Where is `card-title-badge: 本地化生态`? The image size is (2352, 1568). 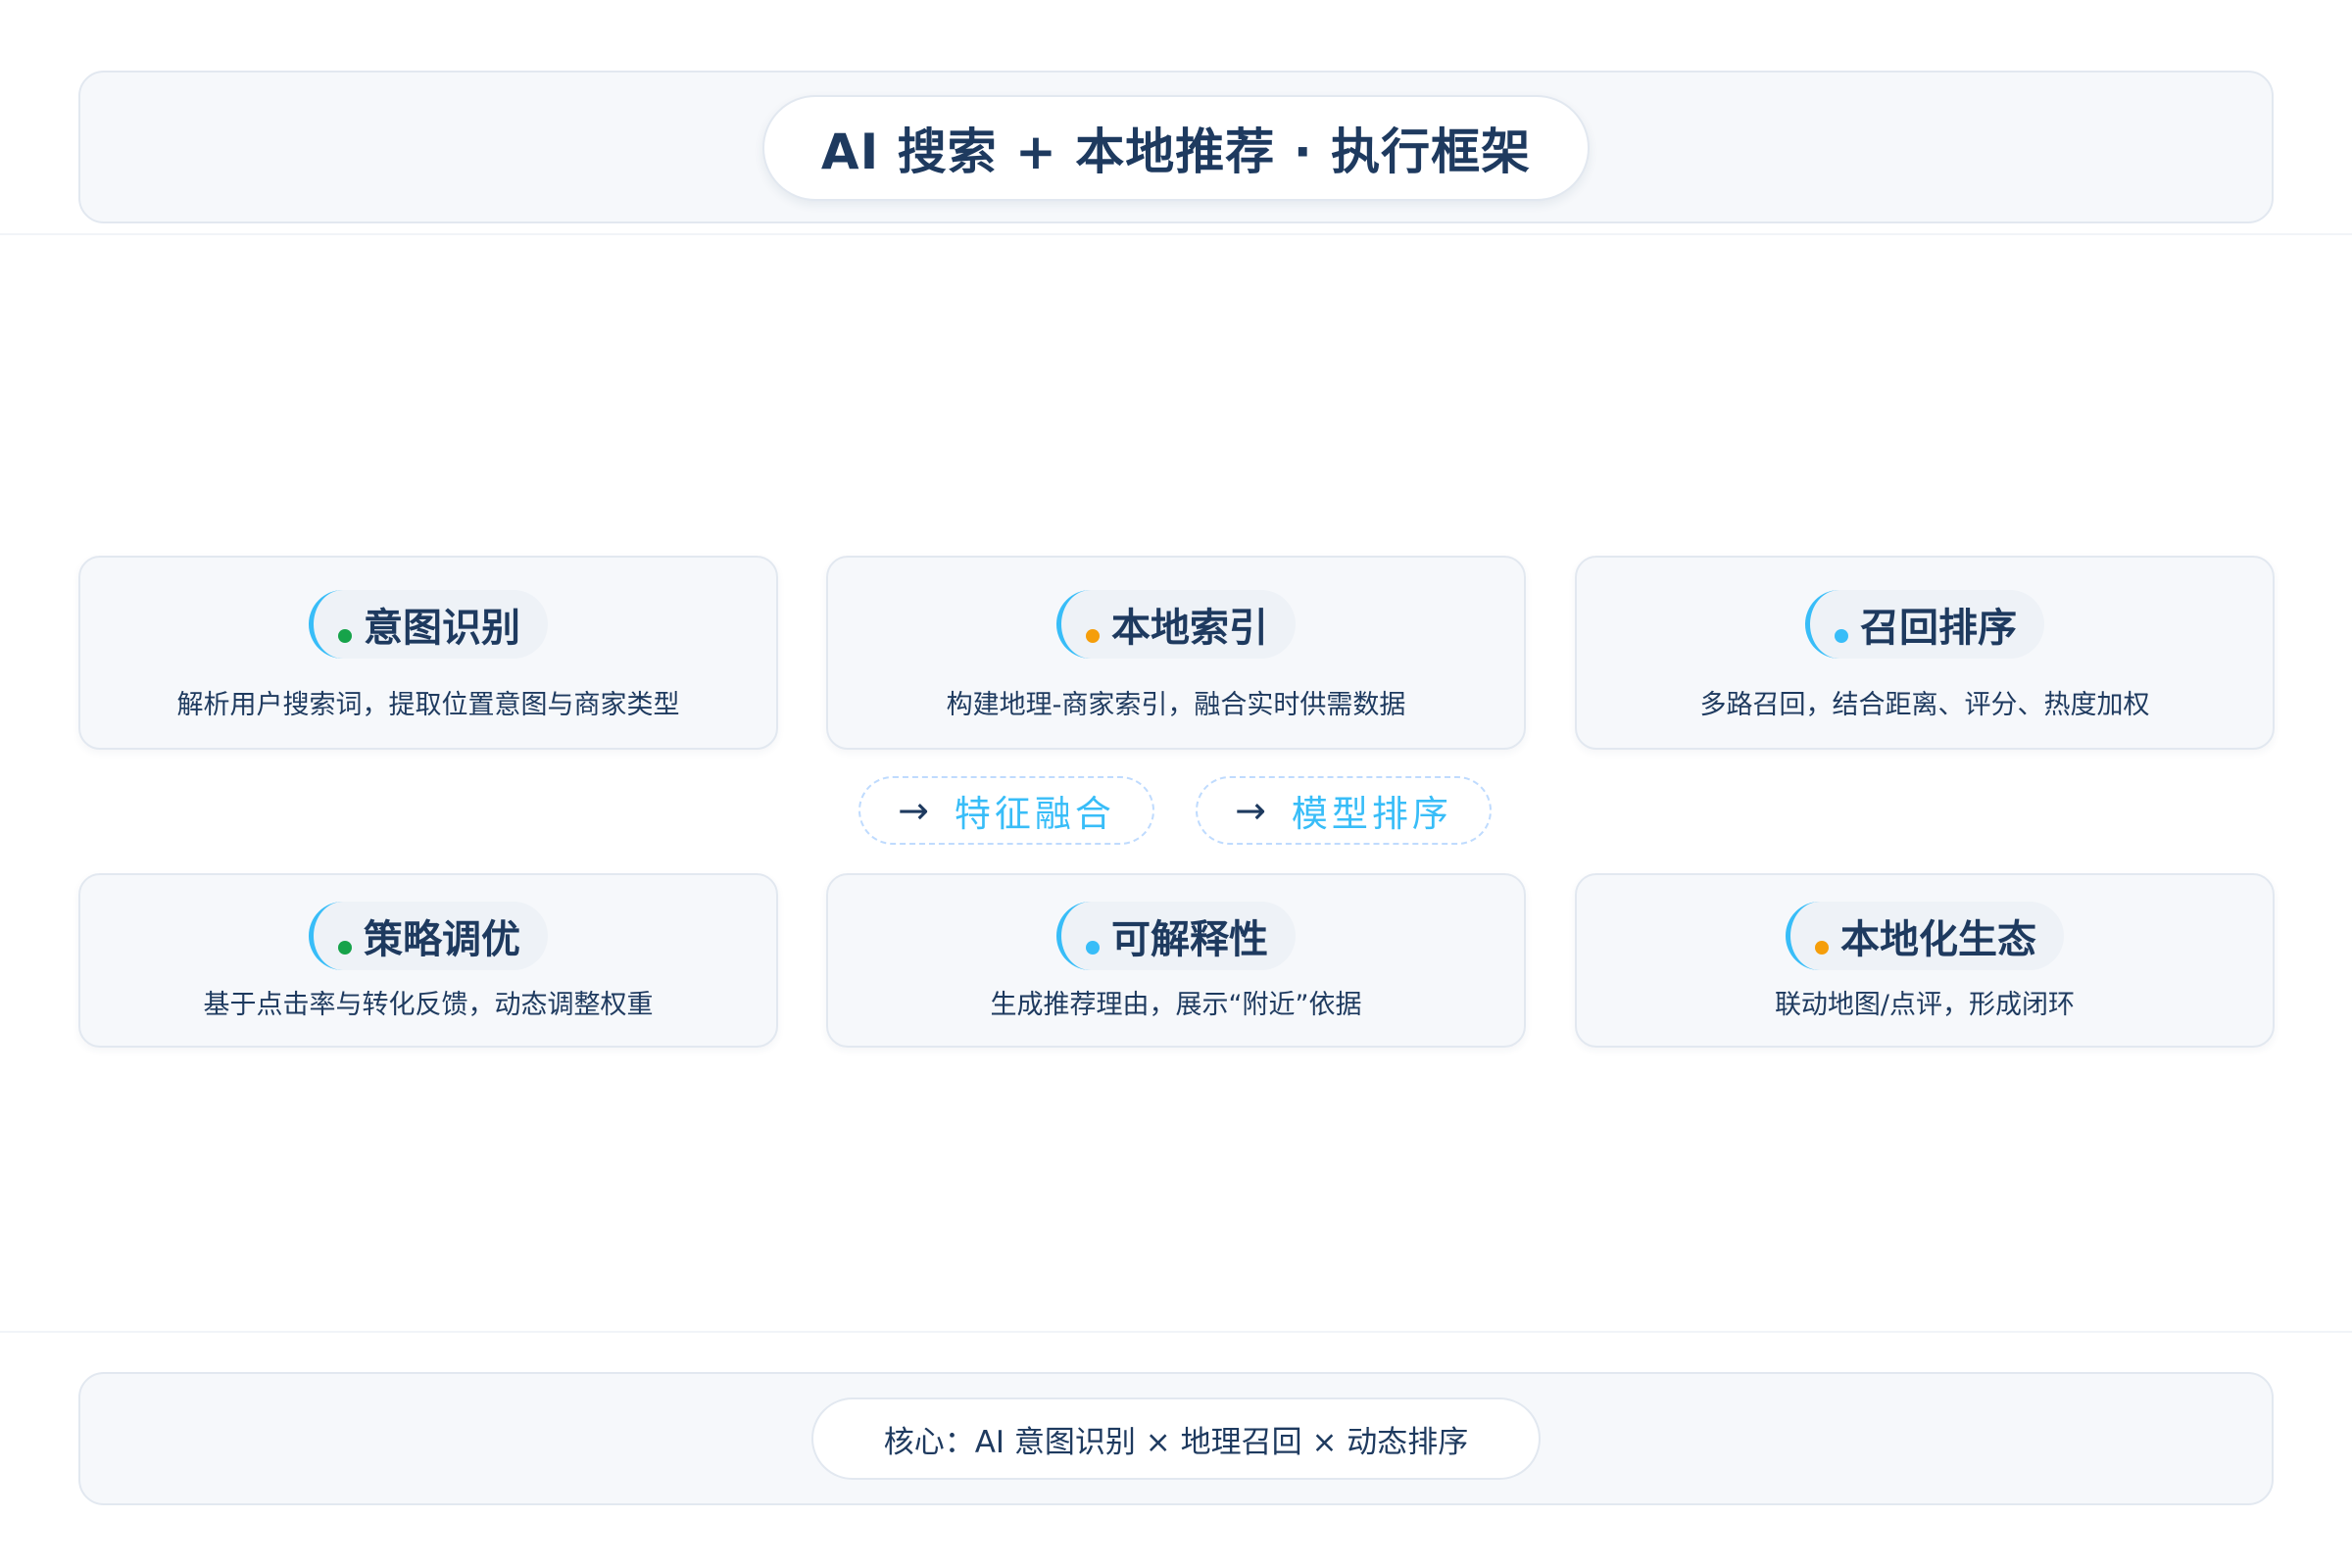 card-title-badge: 本地化生态 is located at coordinates (1925, 936).